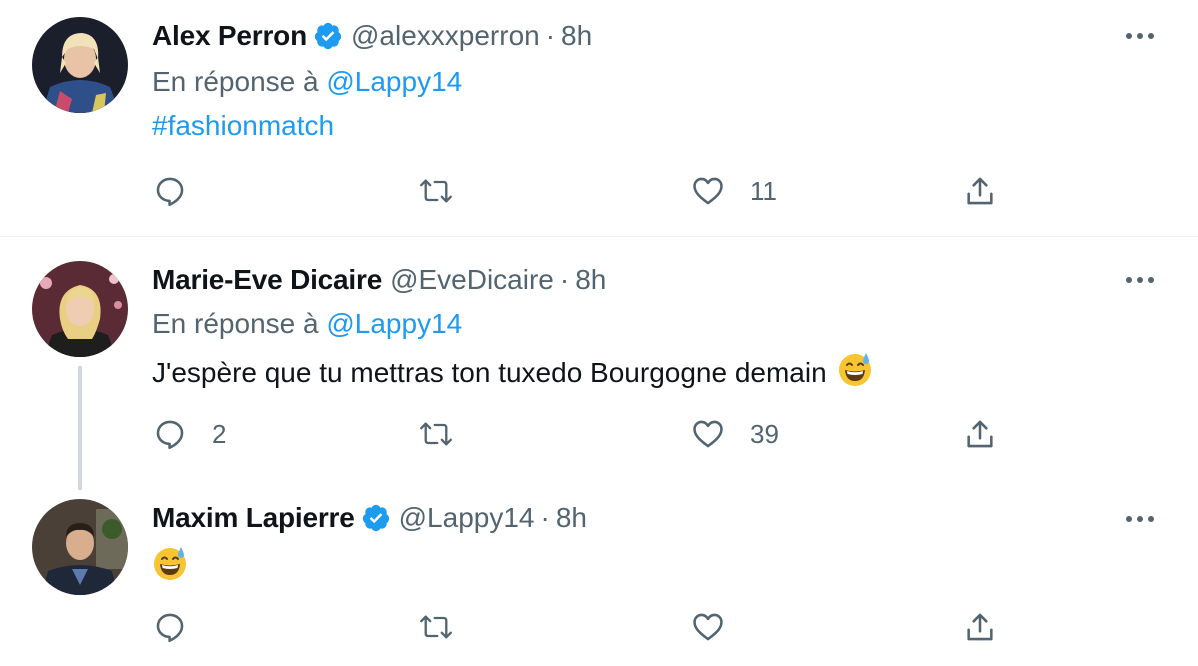 The height and width of the screenshot is (666, 1198). What do you see at coordinates (445, 36) in the screenshot?
I see `user-handle: @alexxxperron` at bounding box center [445, 36].